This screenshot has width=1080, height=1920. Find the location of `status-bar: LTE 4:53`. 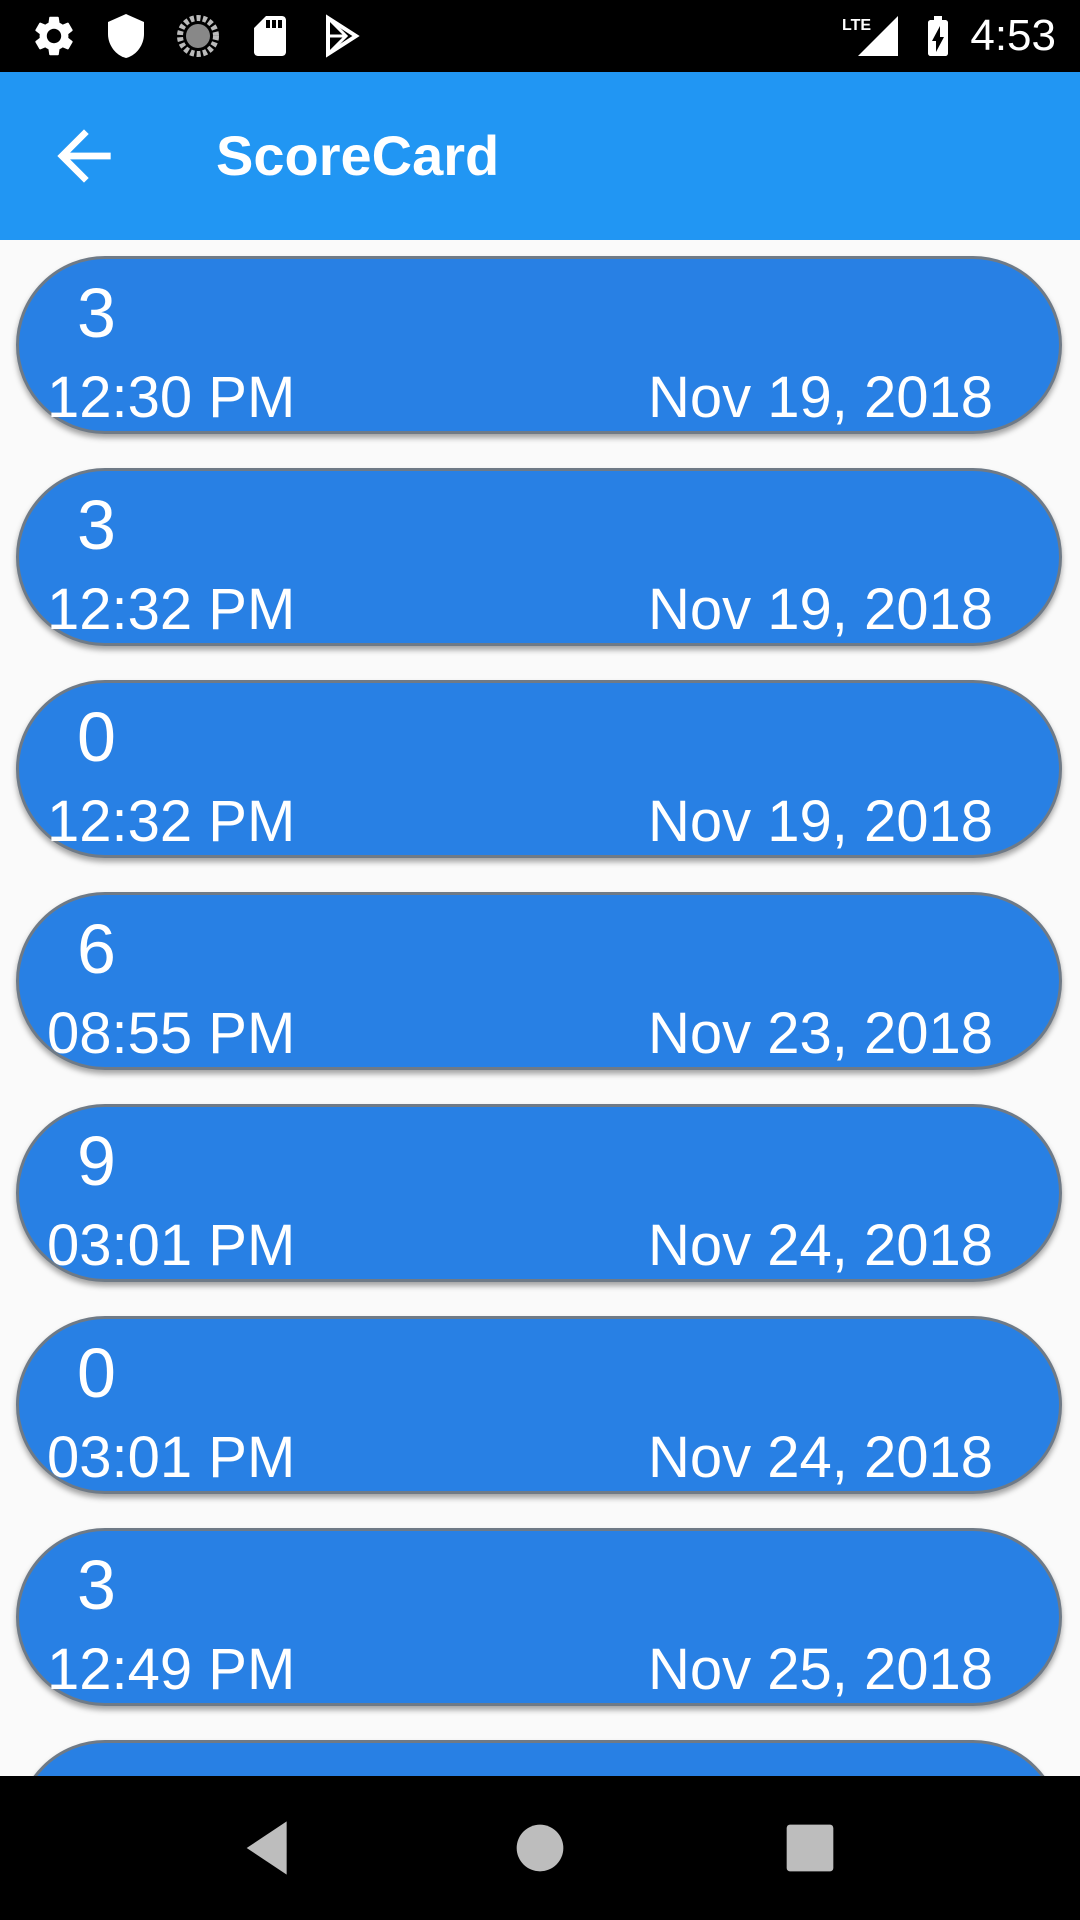

status-bar: LTE 4:53 is located at coordinates (540, 36).